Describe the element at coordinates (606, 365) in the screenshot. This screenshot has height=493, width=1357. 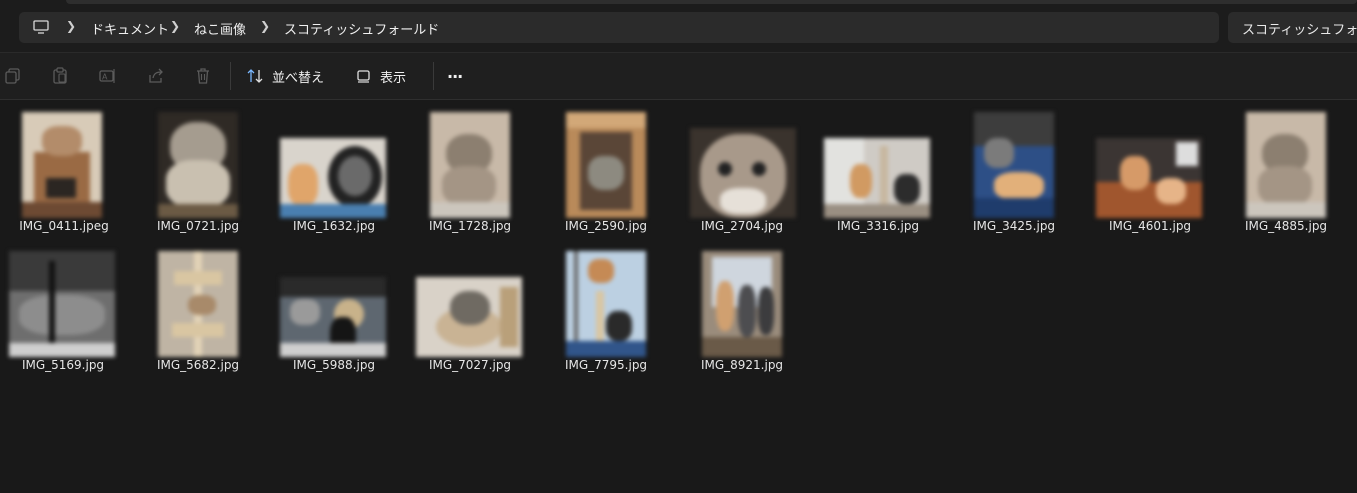
I see `file-name: IMG_7795.jpg` at that location.